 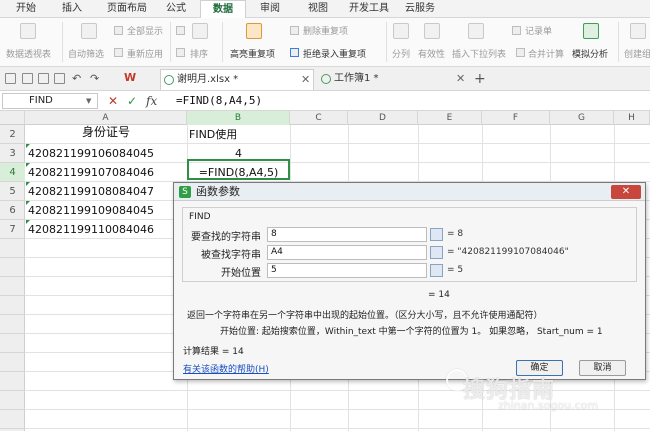 I want to click on consolidate-button: 合并计算, so click(x=546, y=53).